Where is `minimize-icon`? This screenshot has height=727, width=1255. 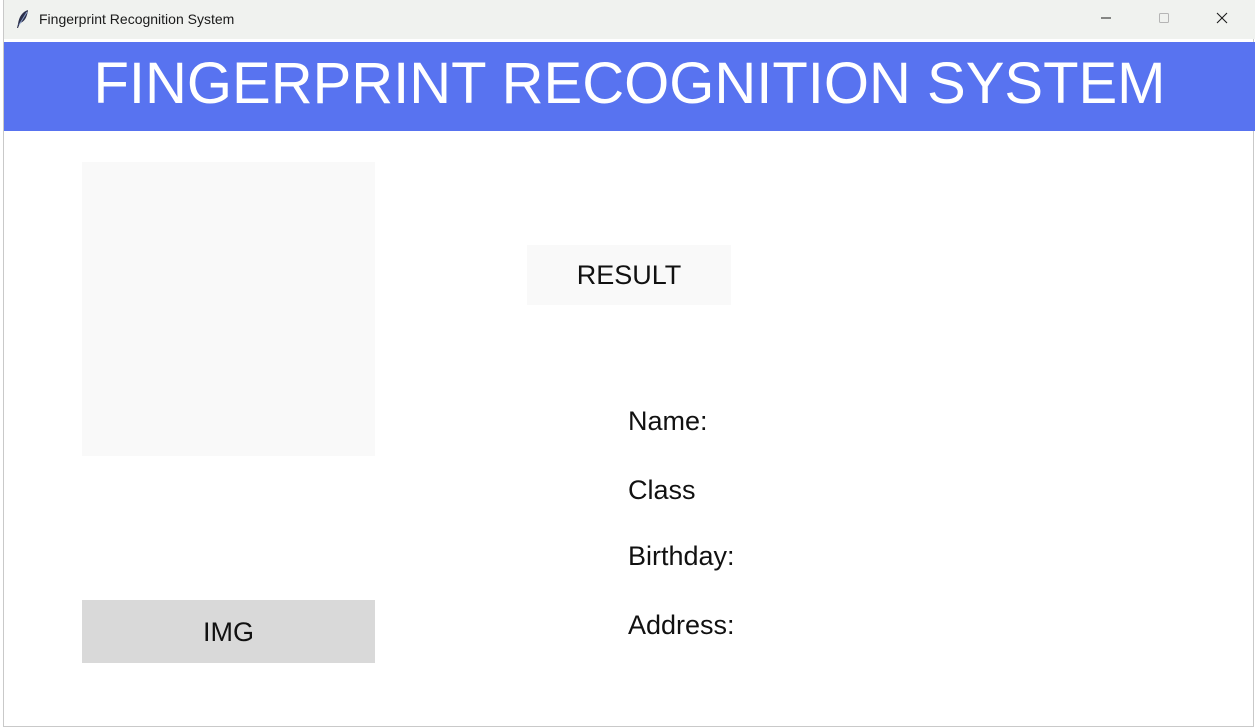
minimize-icon is located at coordinates (1106, 20).